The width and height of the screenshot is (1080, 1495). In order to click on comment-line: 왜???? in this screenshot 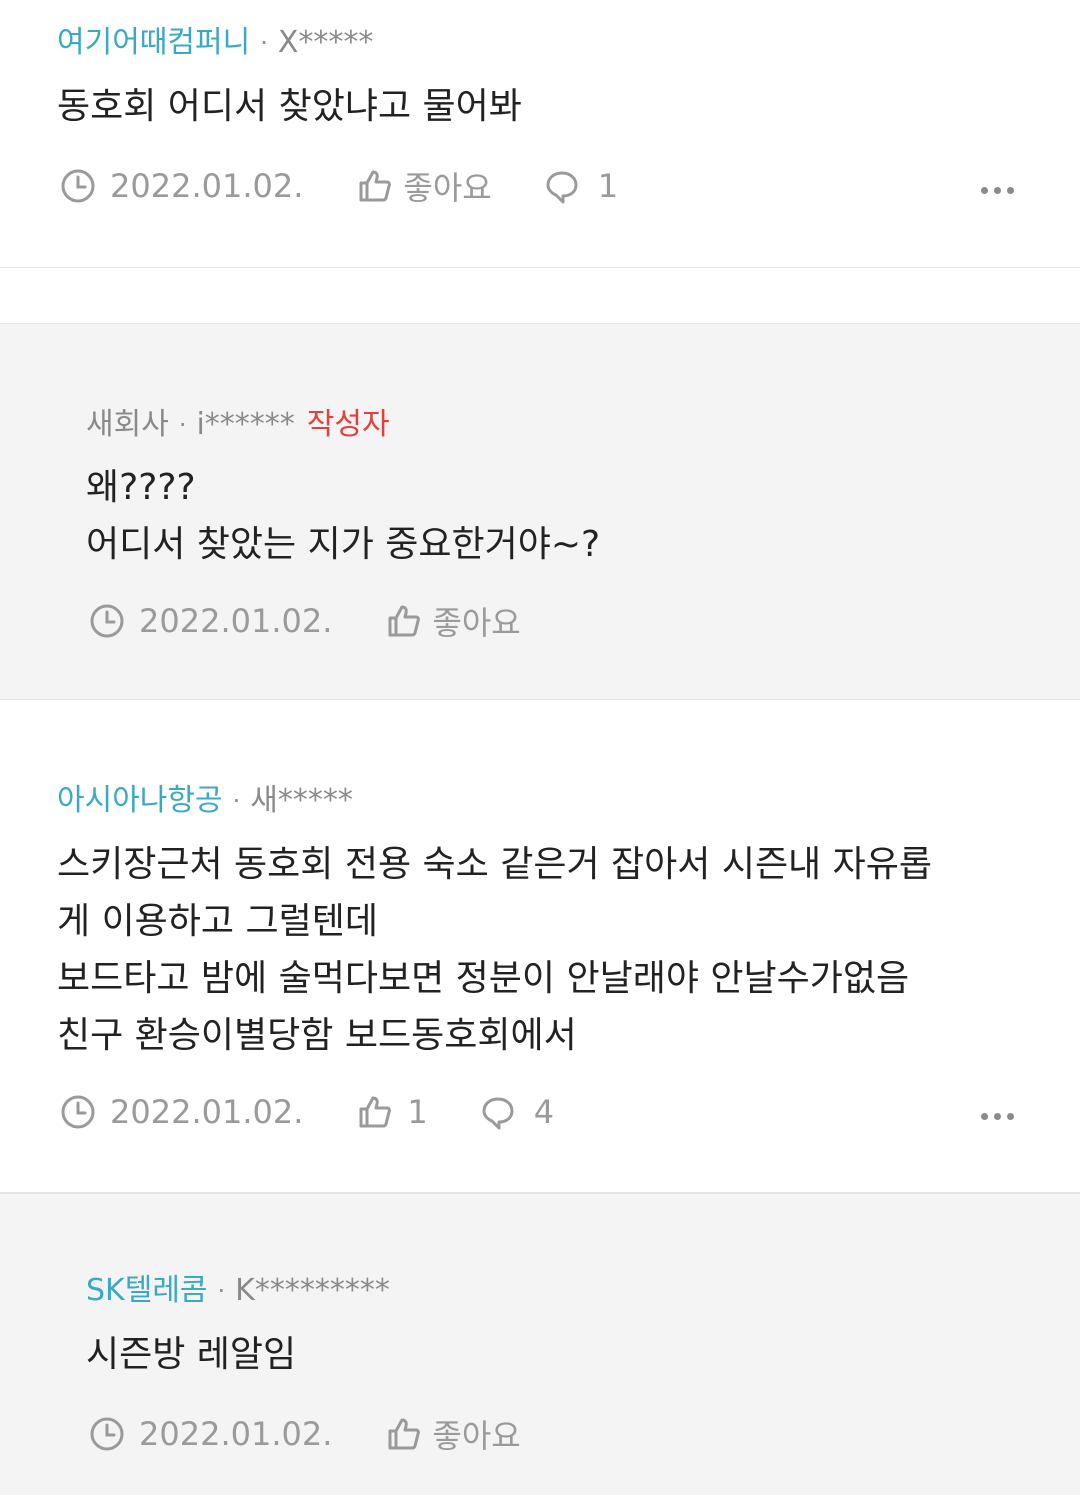, I will do `click(141, 487)`.